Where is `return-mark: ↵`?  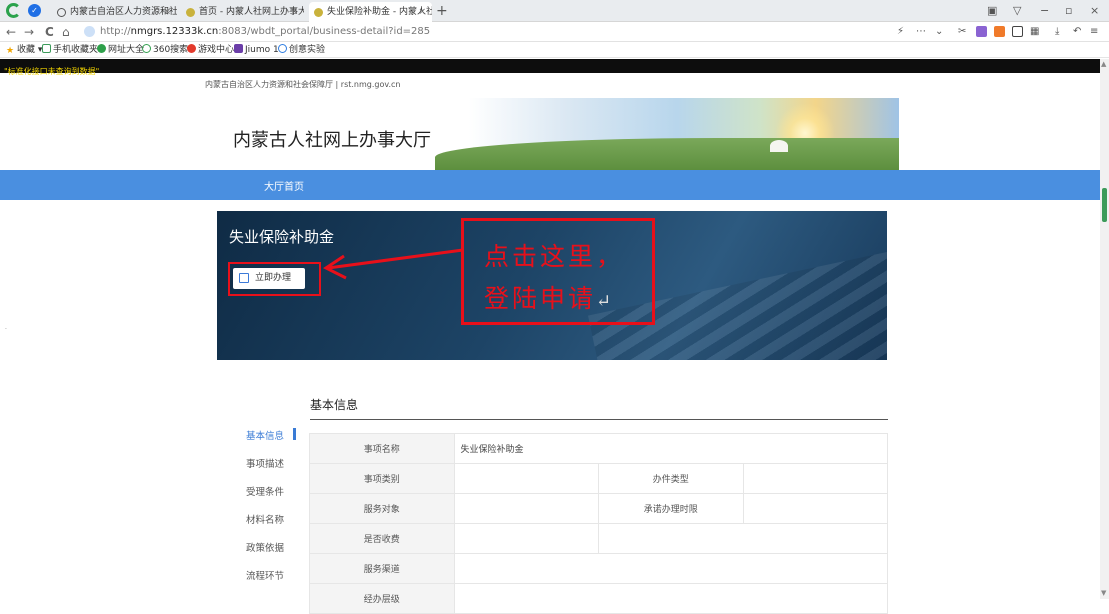 return-mark: ↵ is located at coordinates (605, 301).